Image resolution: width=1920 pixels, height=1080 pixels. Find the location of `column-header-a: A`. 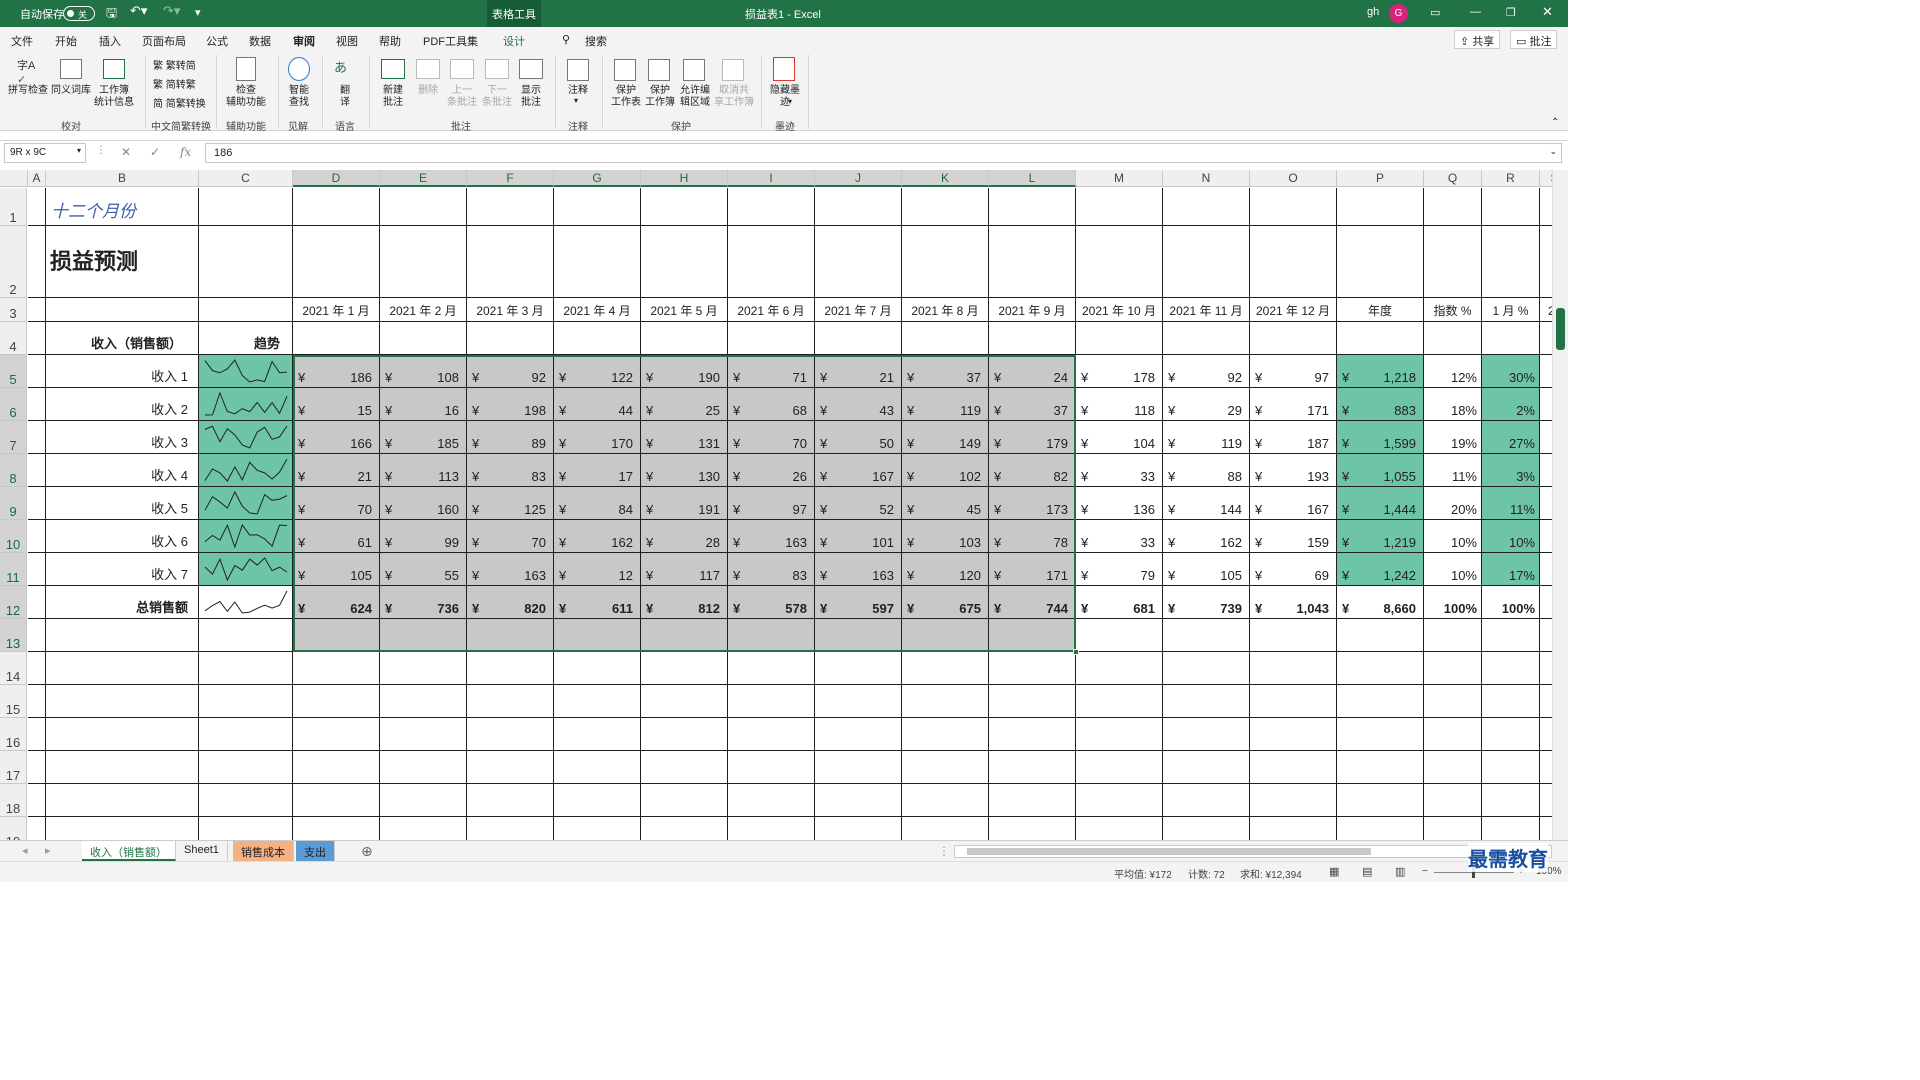

column-header-a: A is located at coordinates (37, 178).